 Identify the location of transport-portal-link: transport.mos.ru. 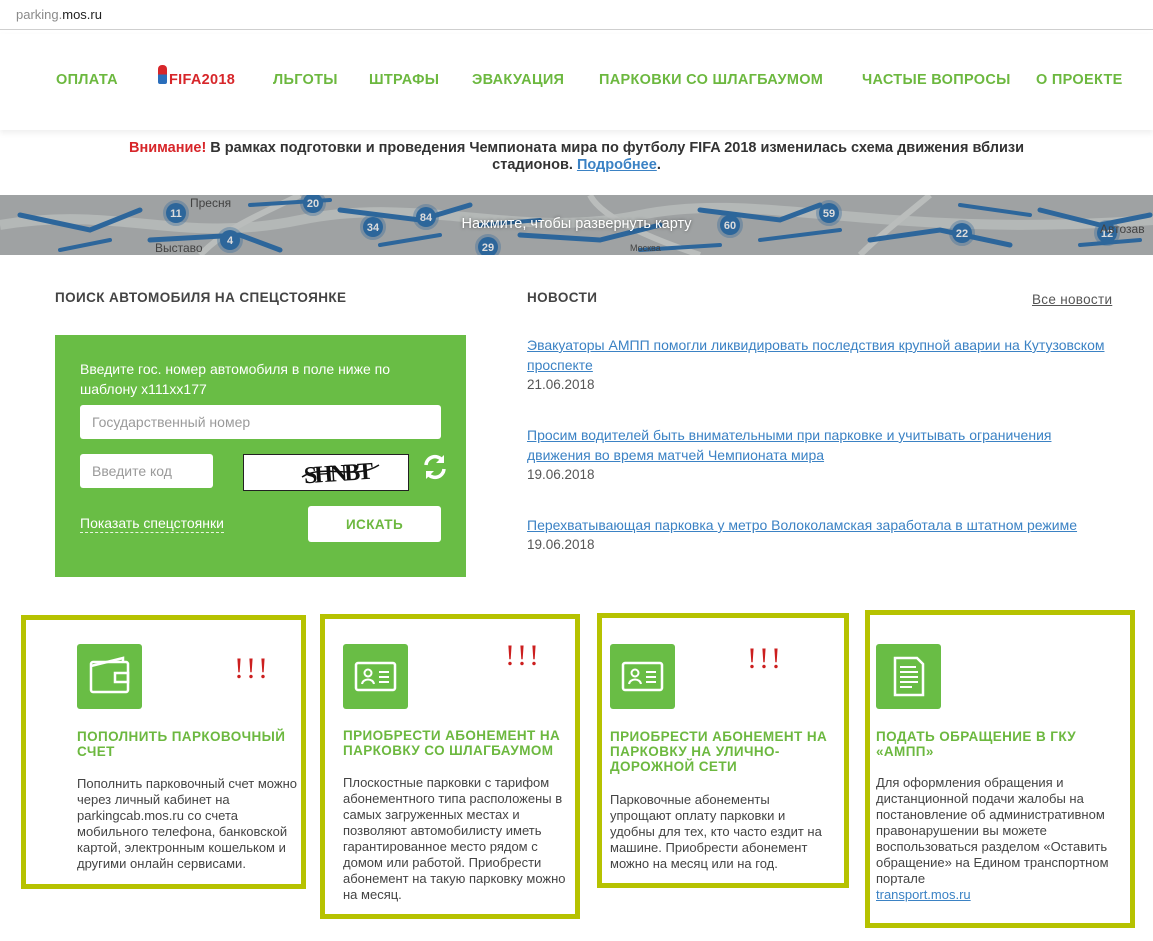
(923, 894).